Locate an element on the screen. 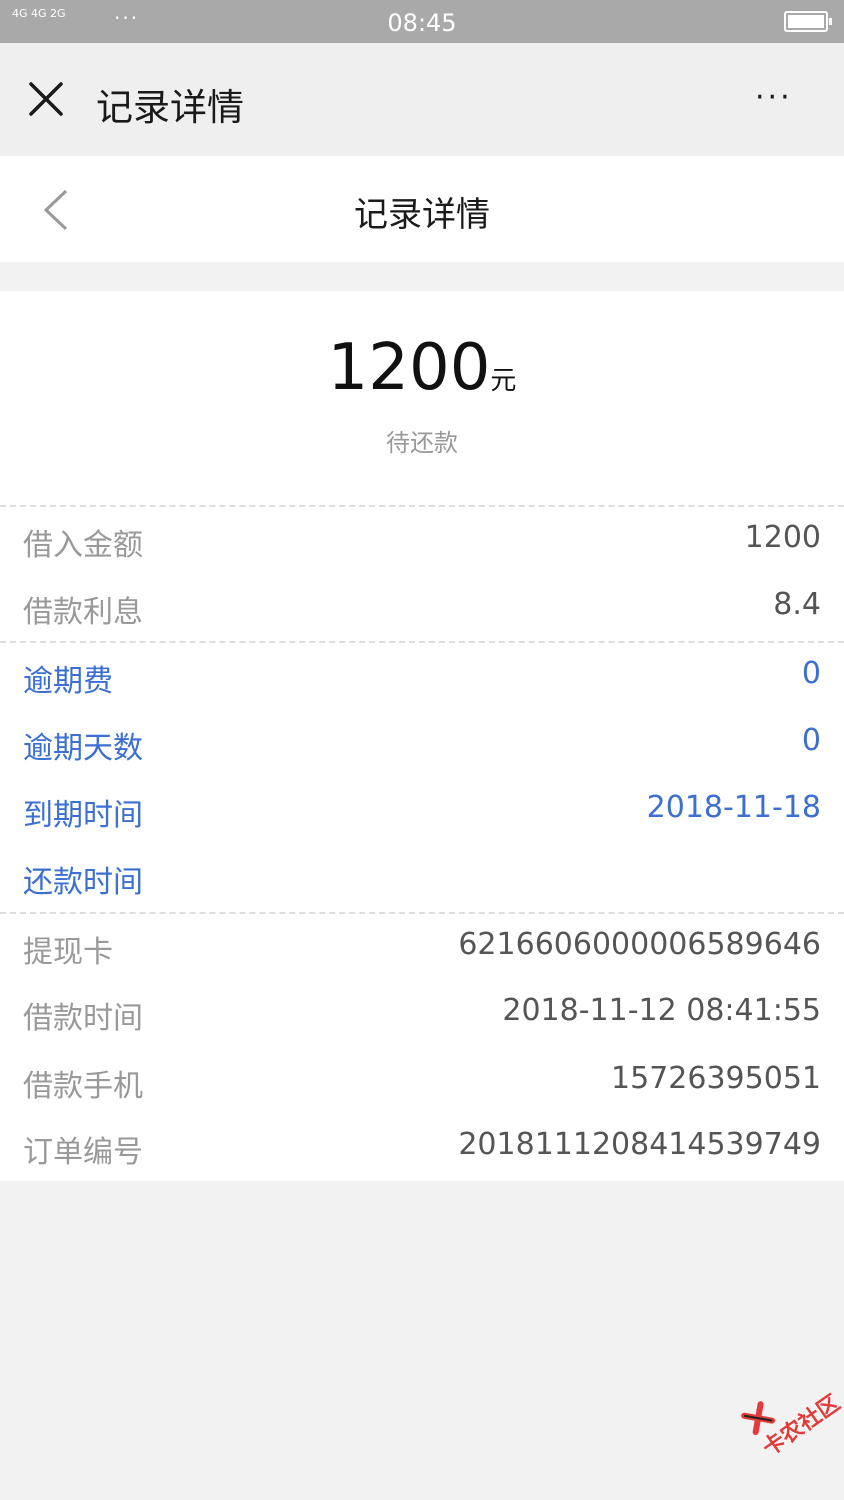  row-value: 8.4 is located at coordinates (797, 604).